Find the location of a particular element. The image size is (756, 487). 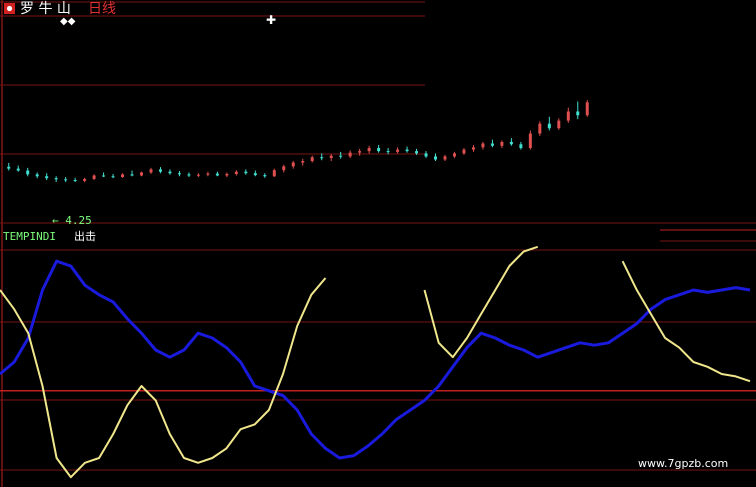

indicator-suffix: 出击 is located at coordinates (85, 236).